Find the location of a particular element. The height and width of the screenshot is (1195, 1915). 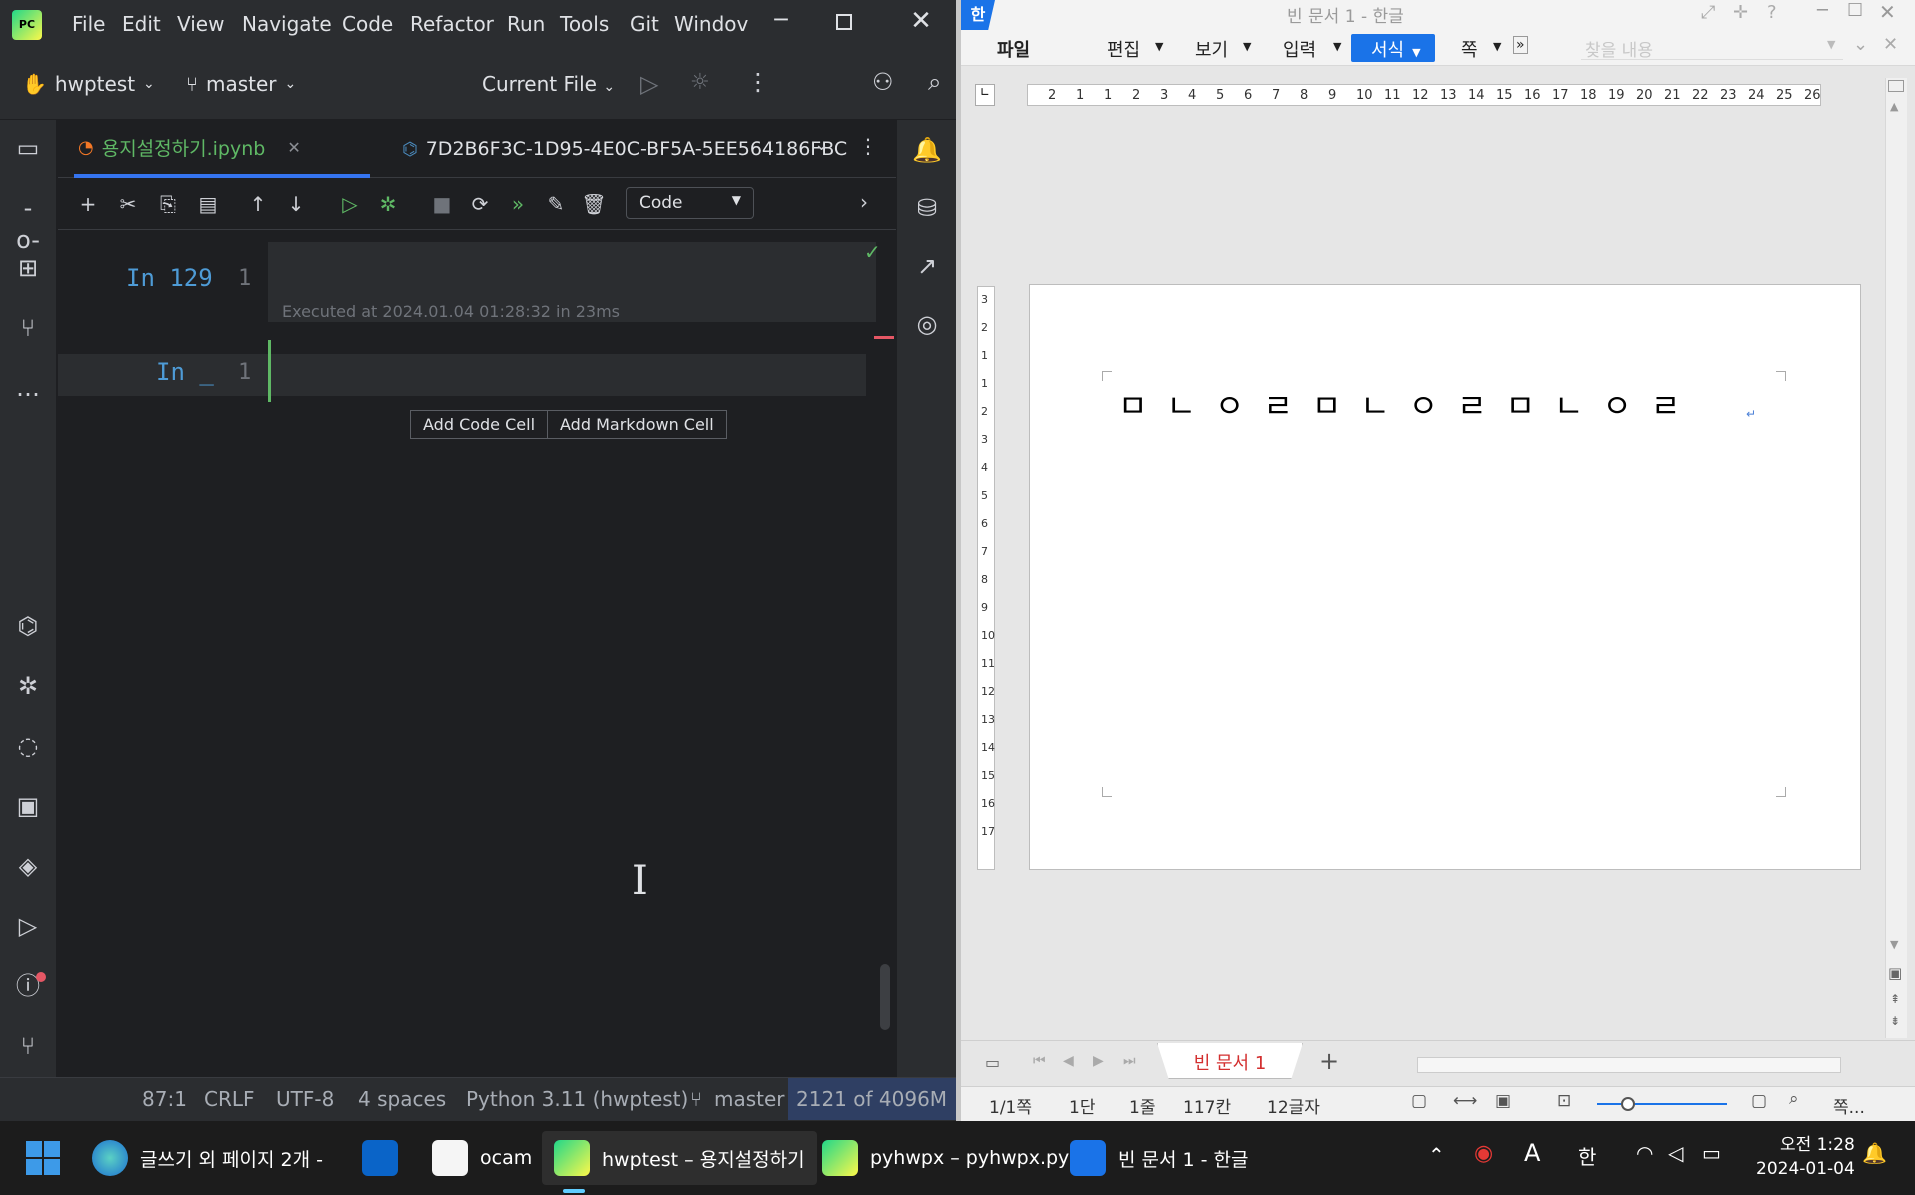

next-page-icon: ⇟ is located at coordinates (1895, 1021).